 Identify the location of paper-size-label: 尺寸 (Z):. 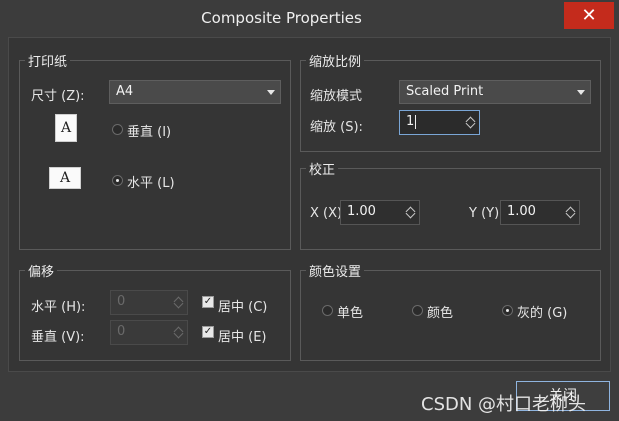
(58, 96).